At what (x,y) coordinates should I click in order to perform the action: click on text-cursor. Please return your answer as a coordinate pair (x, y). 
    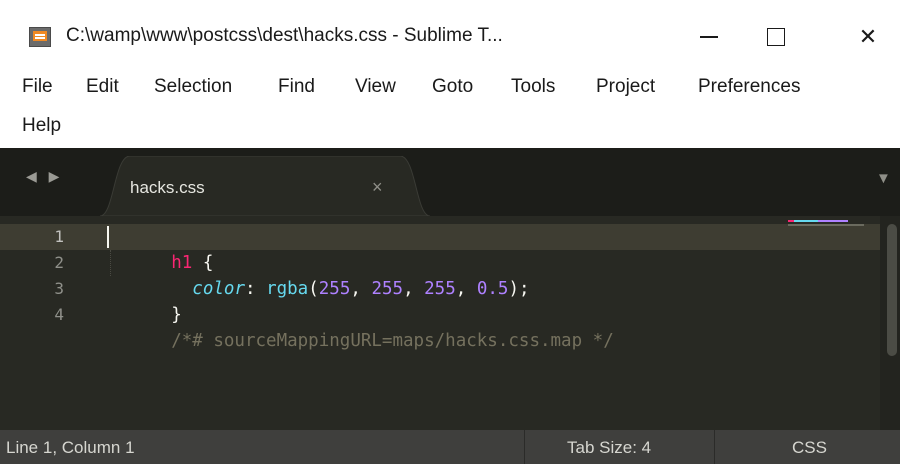
    Looking at the image, I should click on (108, 237).